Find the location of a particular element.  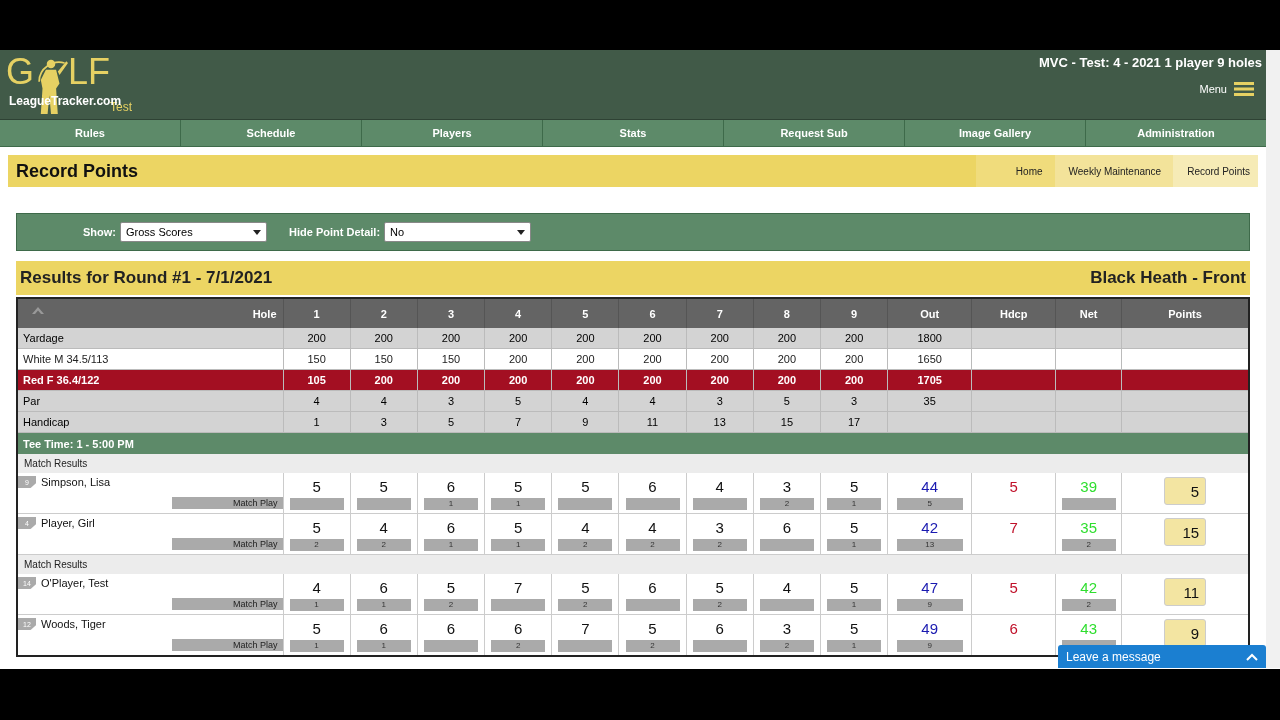

points-bar: 13 is located at coordinates (929, 545).